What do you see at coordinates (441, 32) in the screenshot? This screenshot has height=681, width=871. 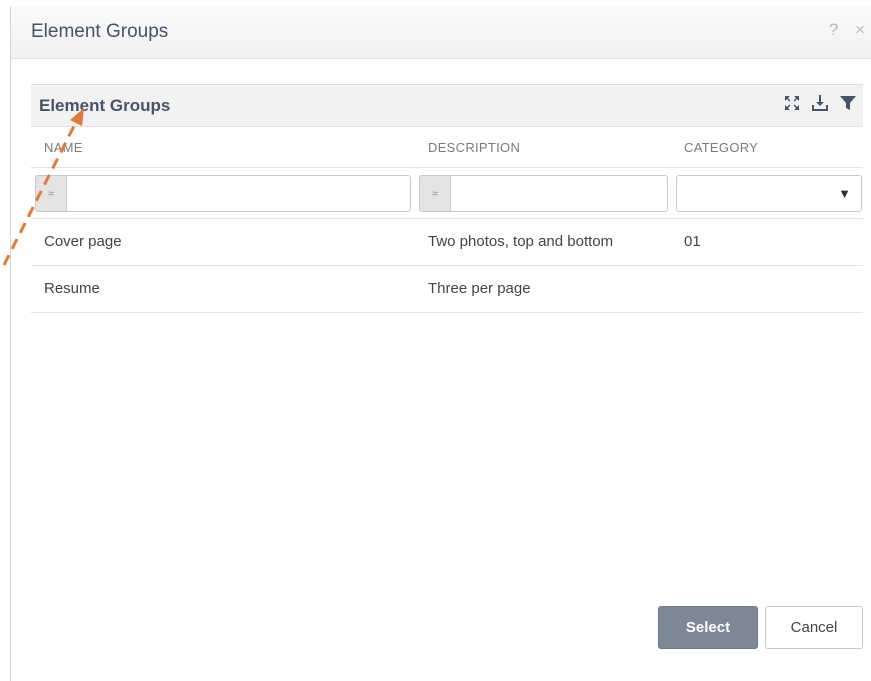 I see `dialog-header: Element Groups ? ×` at bounding box center [441, 32].